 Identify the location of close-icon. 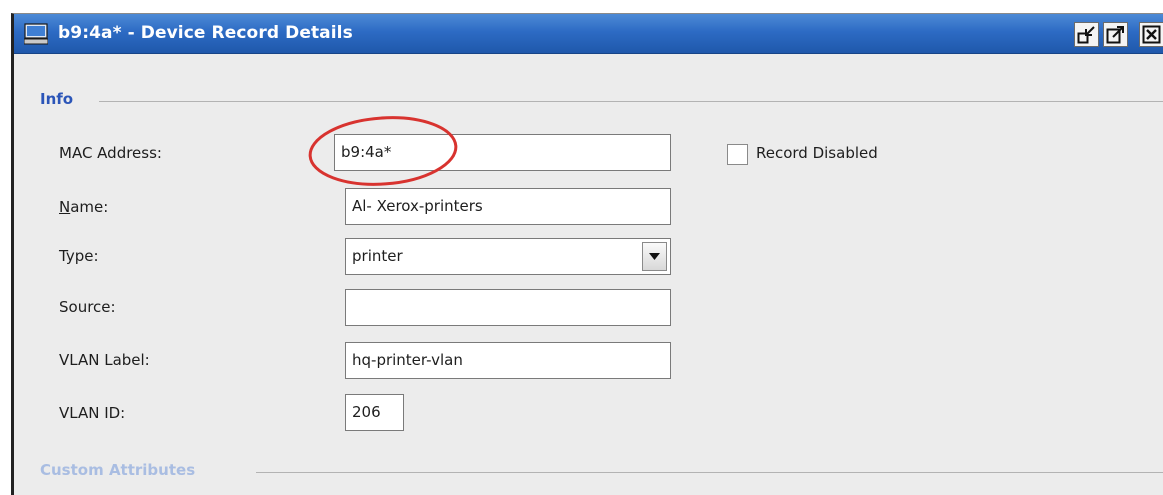
(1151, 34).